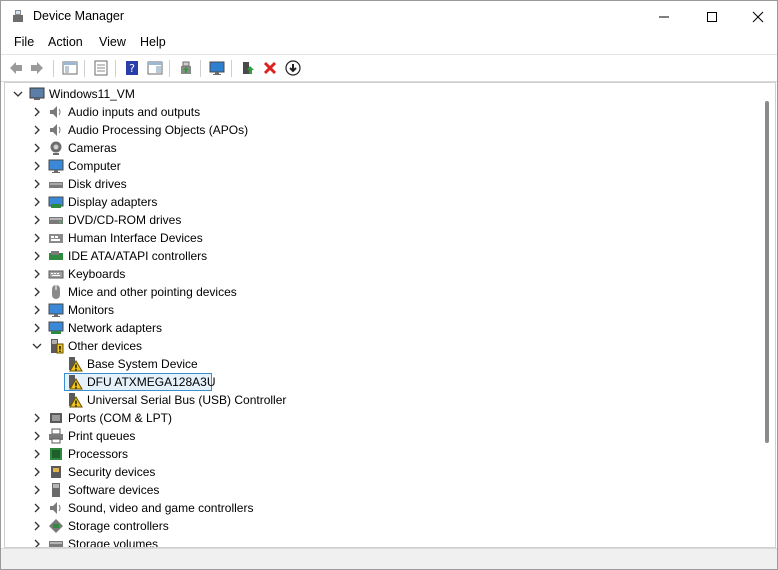  Describe the element at coordinates (56, 238) in the screenshot. I see `hid-icon` at that location.